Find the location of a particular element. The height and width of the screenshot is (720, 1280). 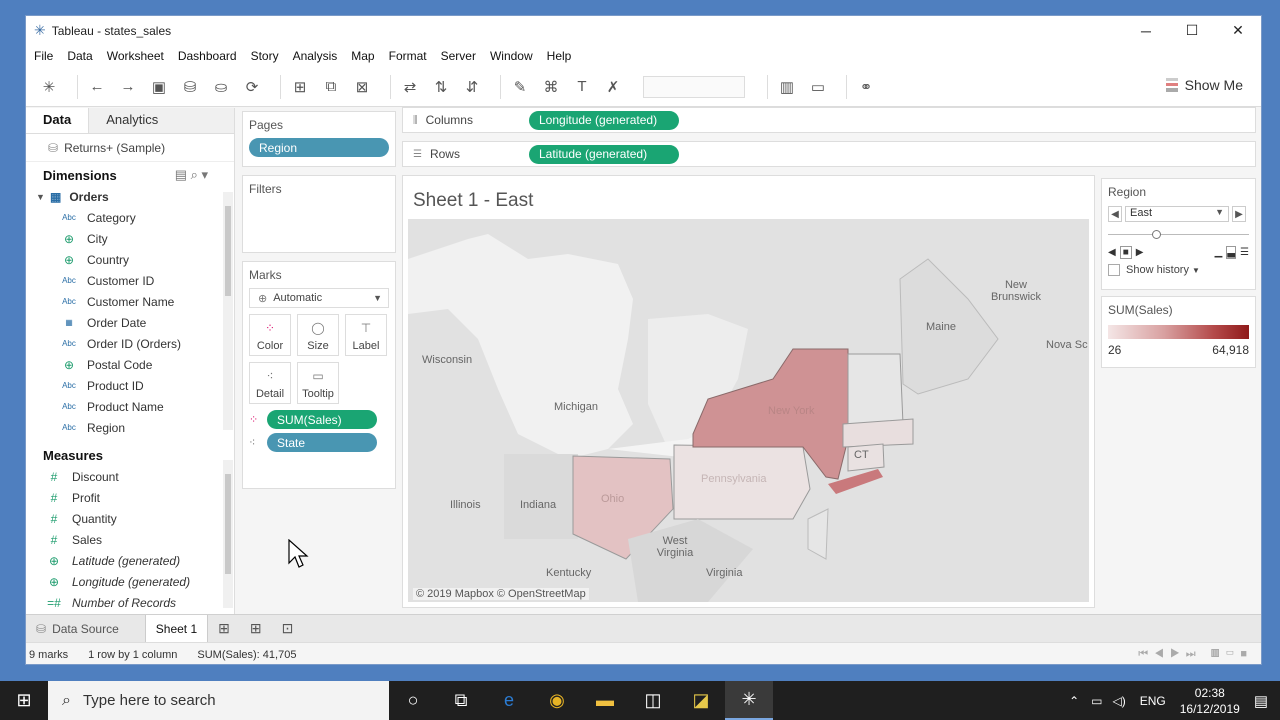

dimensions-scrollbar is located at coordinates (228, 311).